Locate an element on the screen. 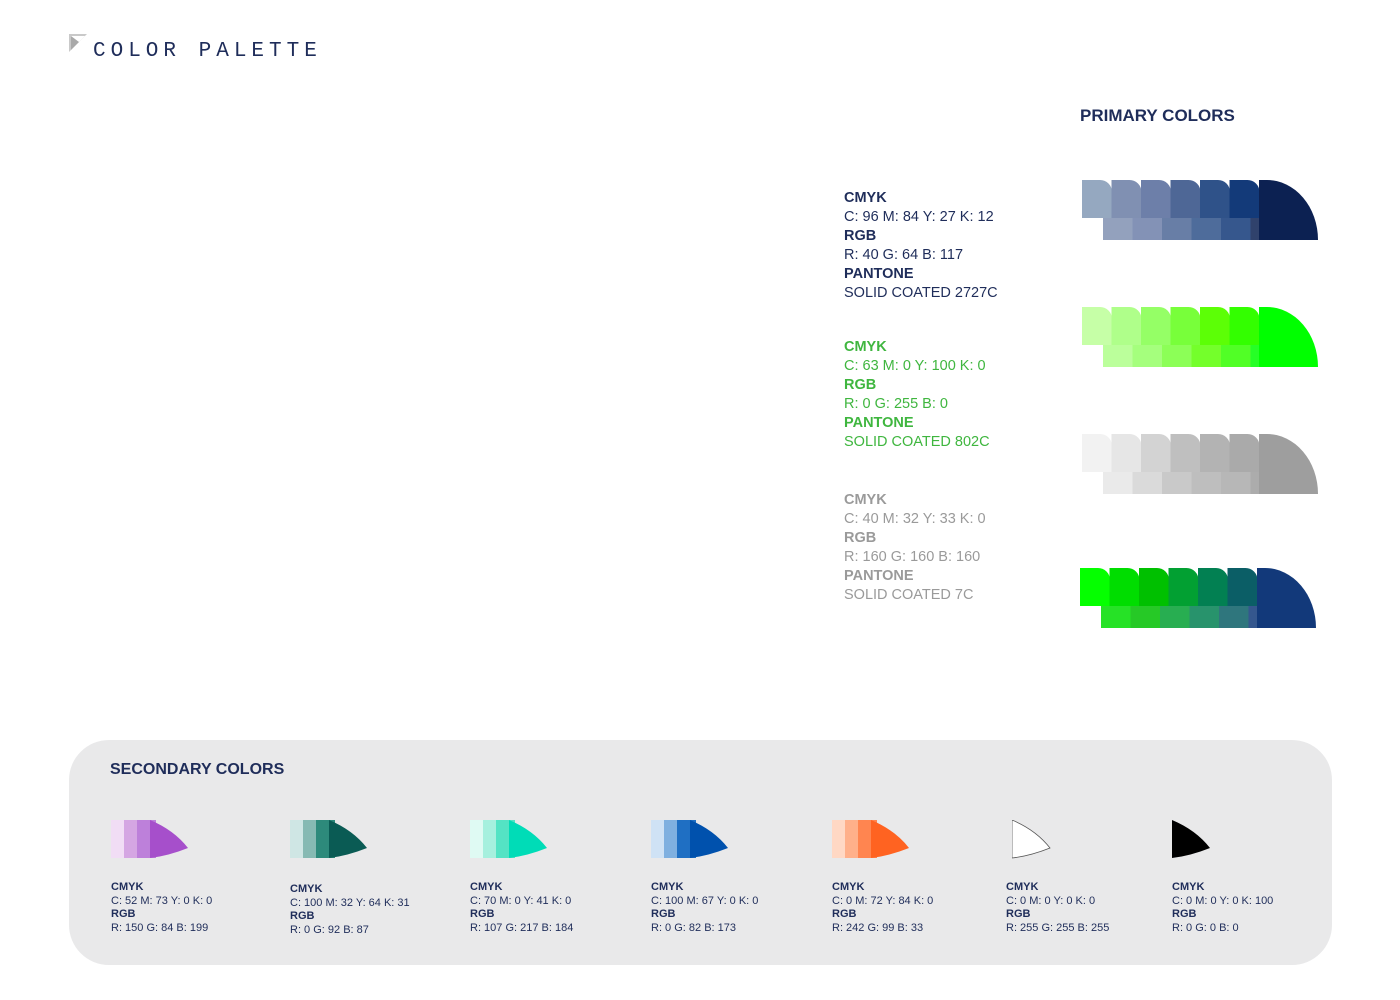 Image resolution: width=1400 pixels, height=1000 pixels. primary-swatch-green is located at coordinates (1200, 337).